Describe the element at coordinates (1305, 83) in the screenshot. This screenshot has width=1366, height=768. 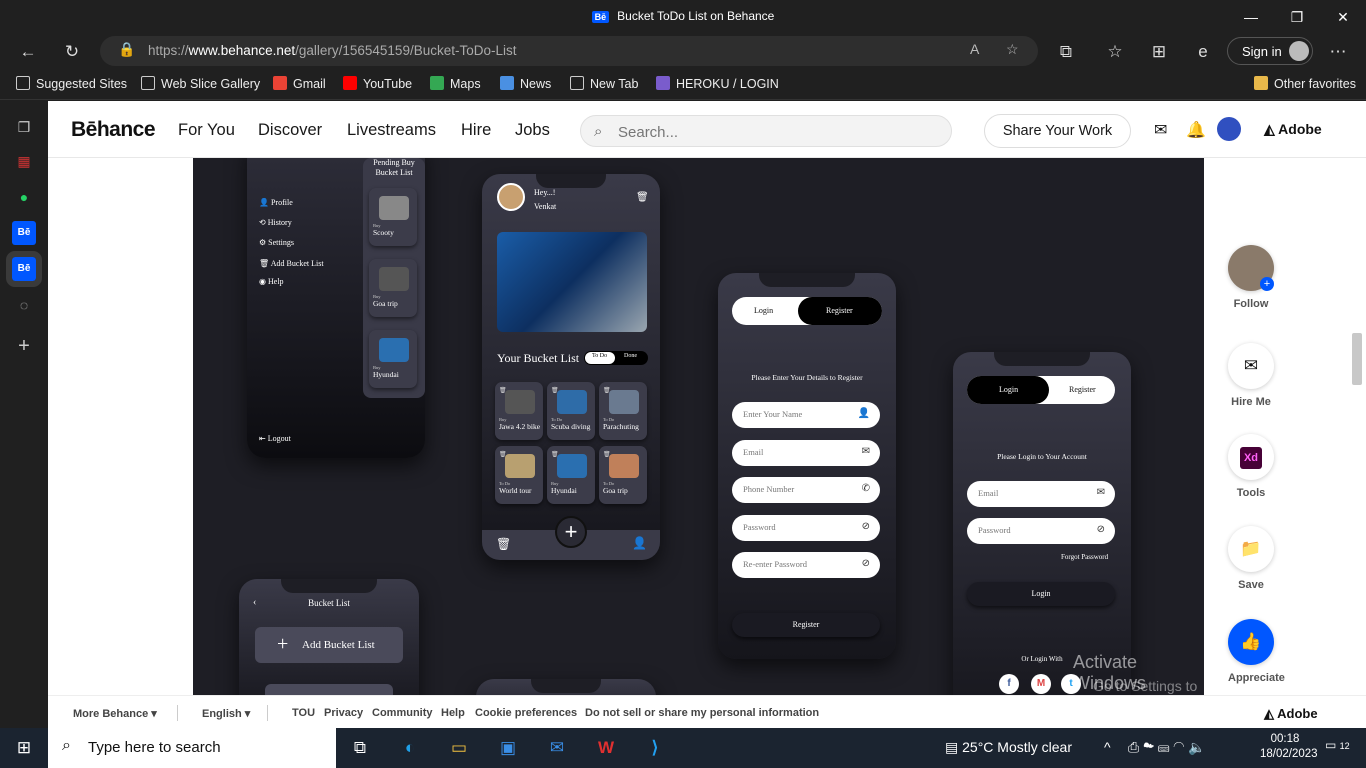
I see `other-favorites: Other favorites` at that location.